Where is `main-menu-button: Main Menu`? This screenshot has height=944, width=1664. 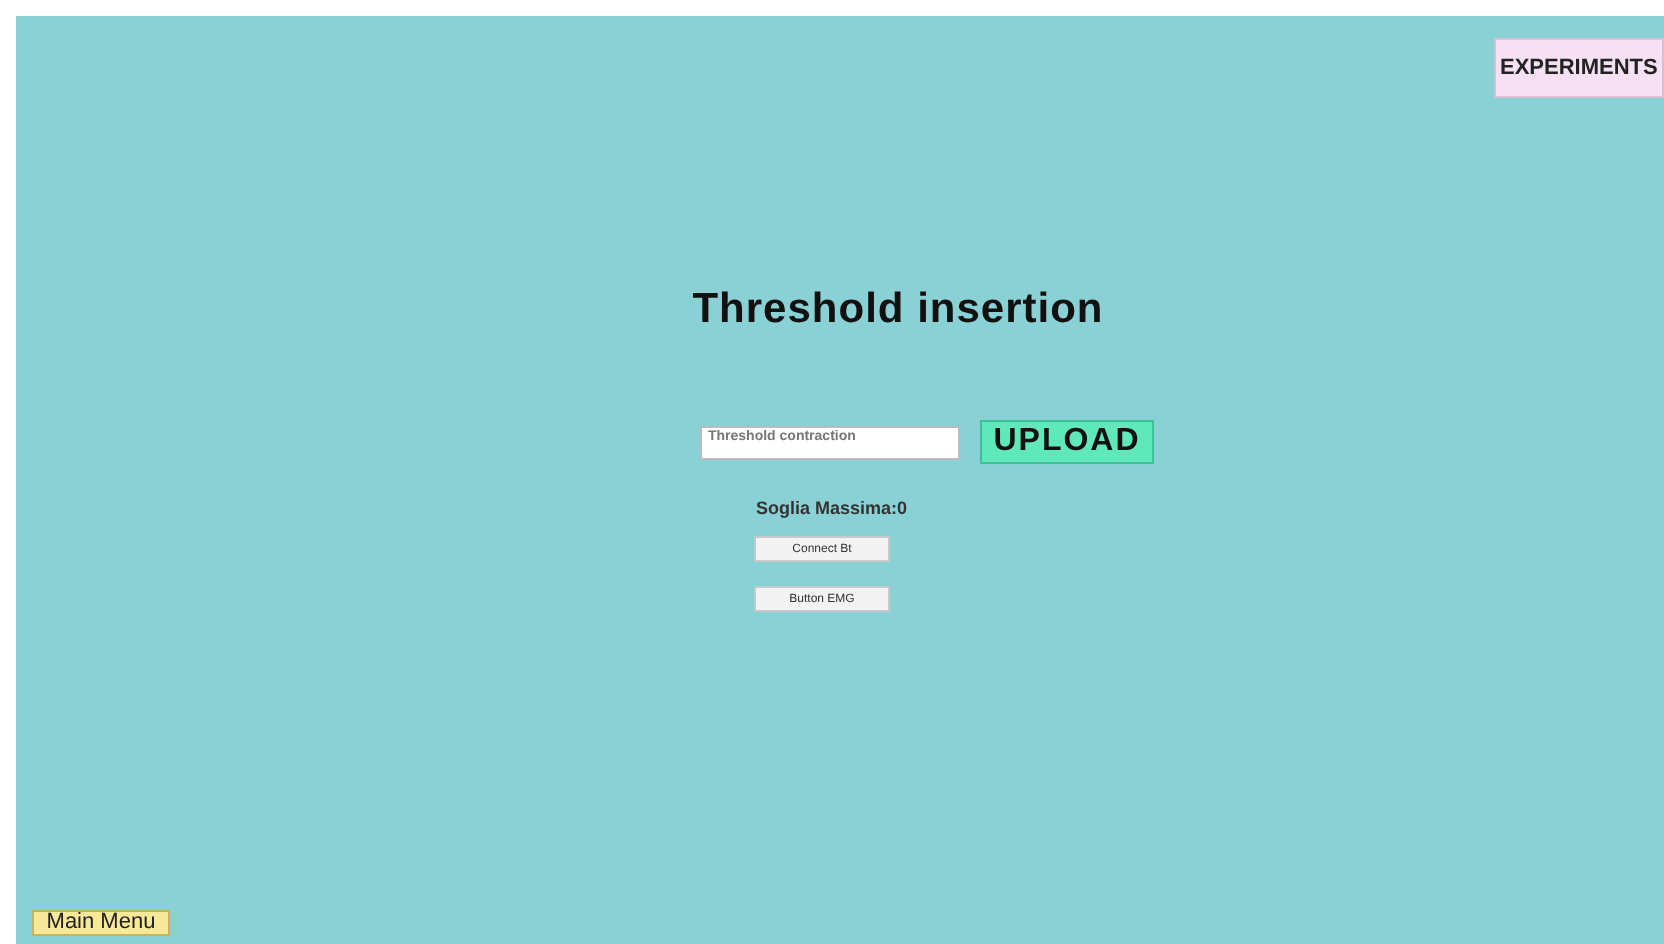
main-menu-button: Main Menu is located at coordinates (101, 923).